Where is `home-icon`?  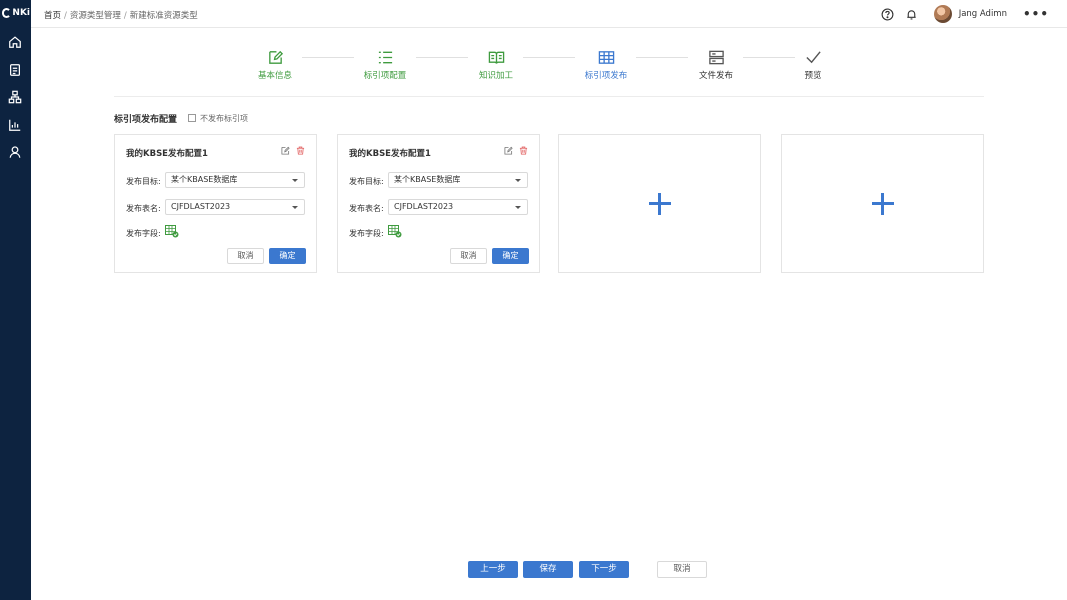 home-icon is located at coordinates (15, 42).